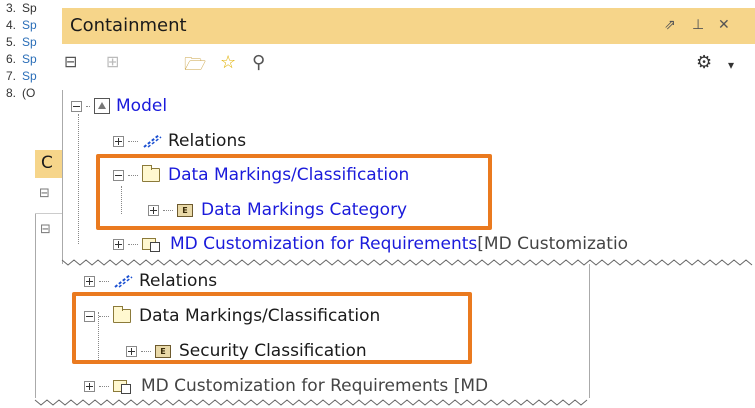  Describe the element at coordinates (102, 106) in the screenshot. I see `model-icon` at that location.